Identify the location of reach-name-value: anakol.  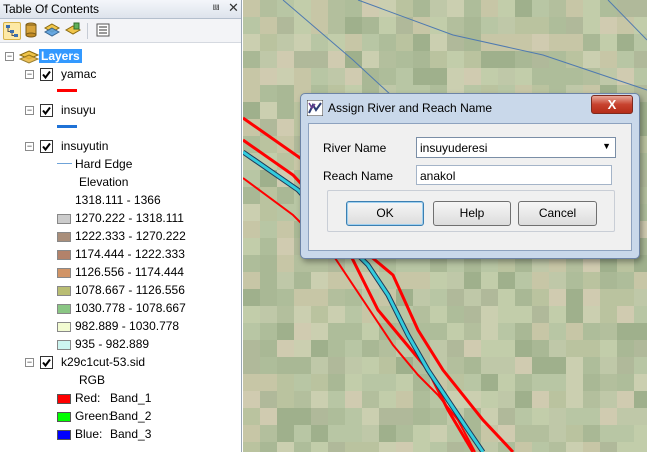
(438, 176).